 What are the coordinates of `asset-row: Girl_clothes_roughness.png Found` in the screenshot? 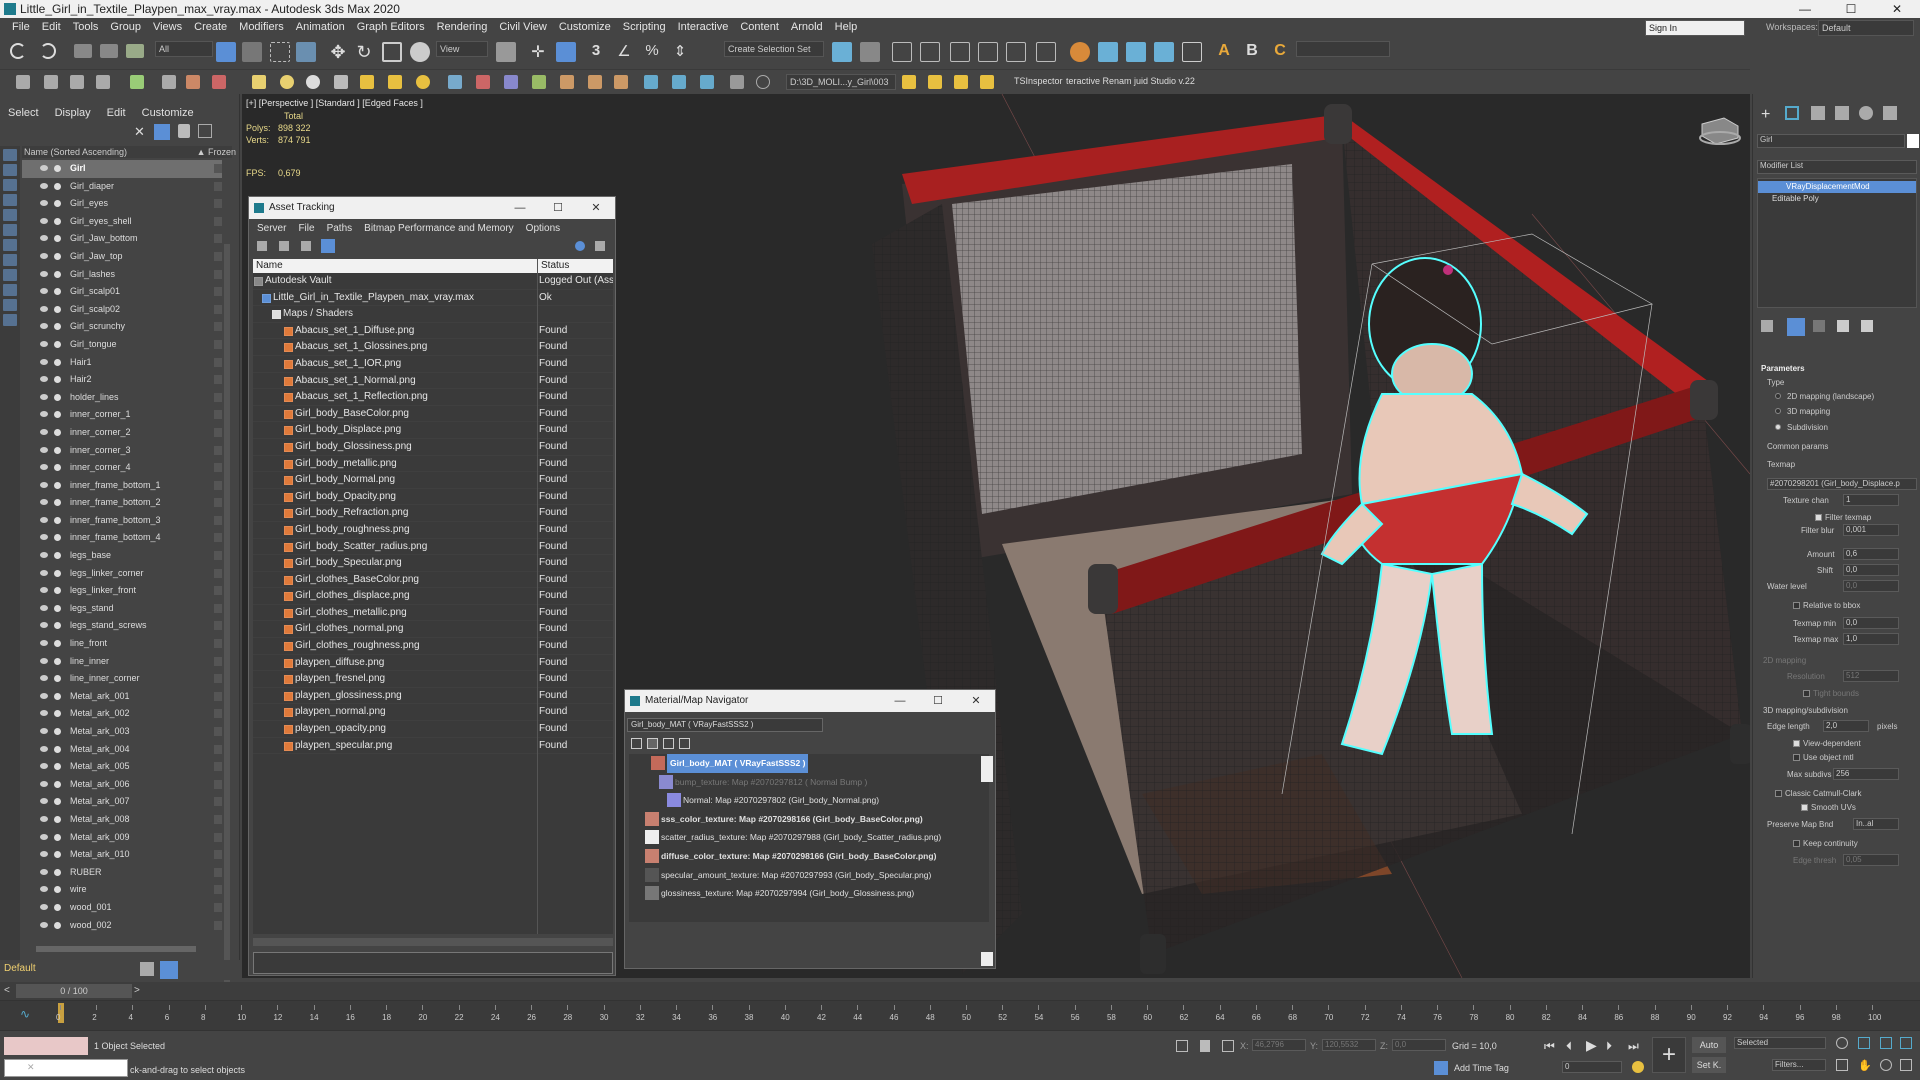 It's located at (433, 646).